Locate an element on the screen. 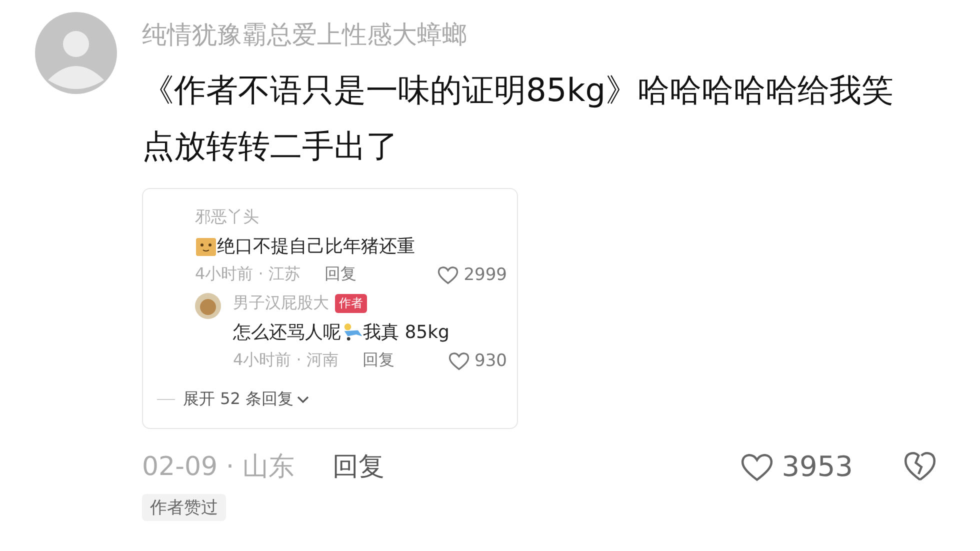  reply-text: 怎么还骂人呢 is located at coordinates (287, 332).